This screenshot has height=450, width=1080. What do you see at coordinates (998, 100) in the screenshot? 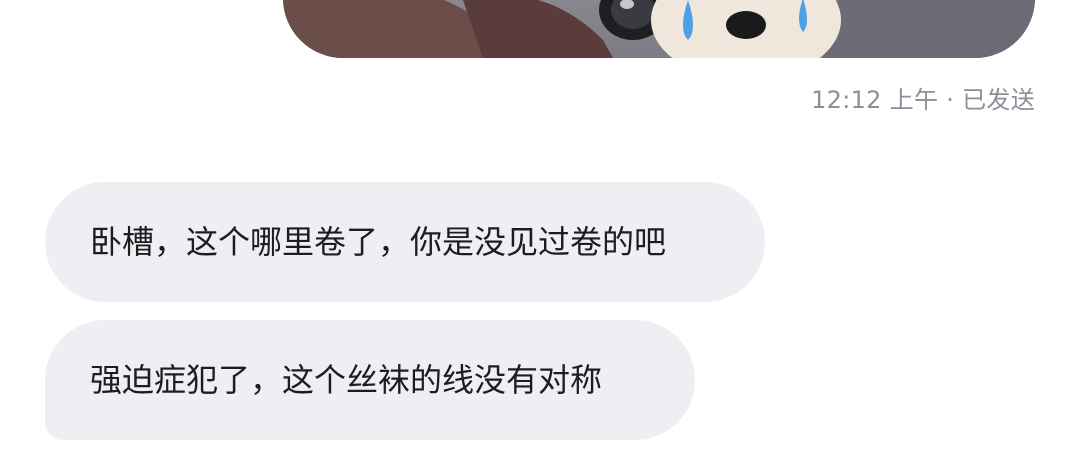
I see `message-status: 已发送` at bounding box center [998, 100].